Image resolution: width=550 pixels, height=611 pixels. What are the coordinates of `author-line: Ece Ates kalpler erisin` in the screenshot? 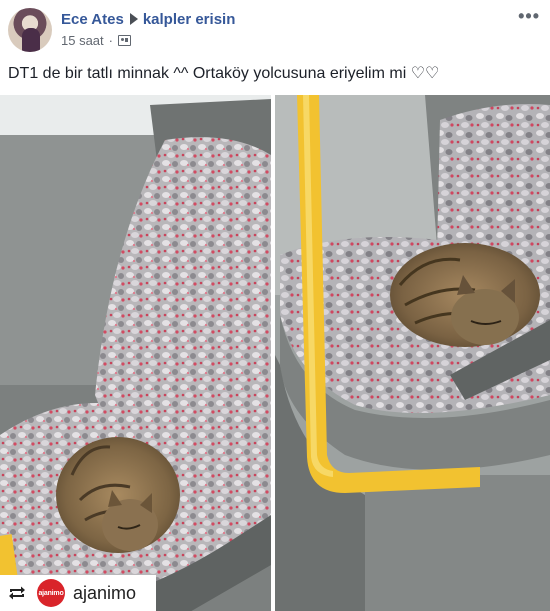 It's located at (148, 19).